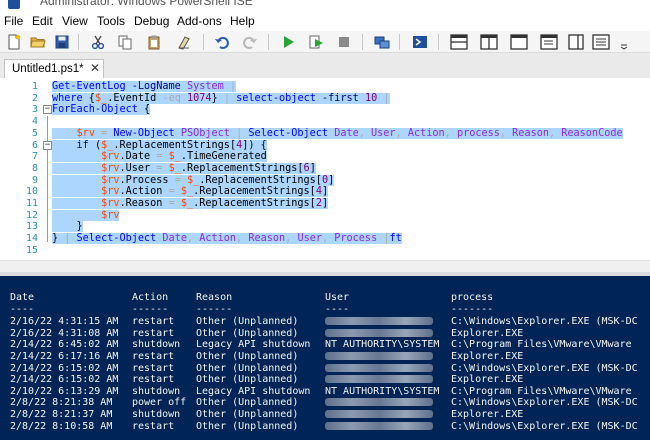 The width and height of the screenshot is (650, 440). Describe the element at coordinates (624, 42) in the screenshot. I see `toolbar-overflow-icon` at that location.